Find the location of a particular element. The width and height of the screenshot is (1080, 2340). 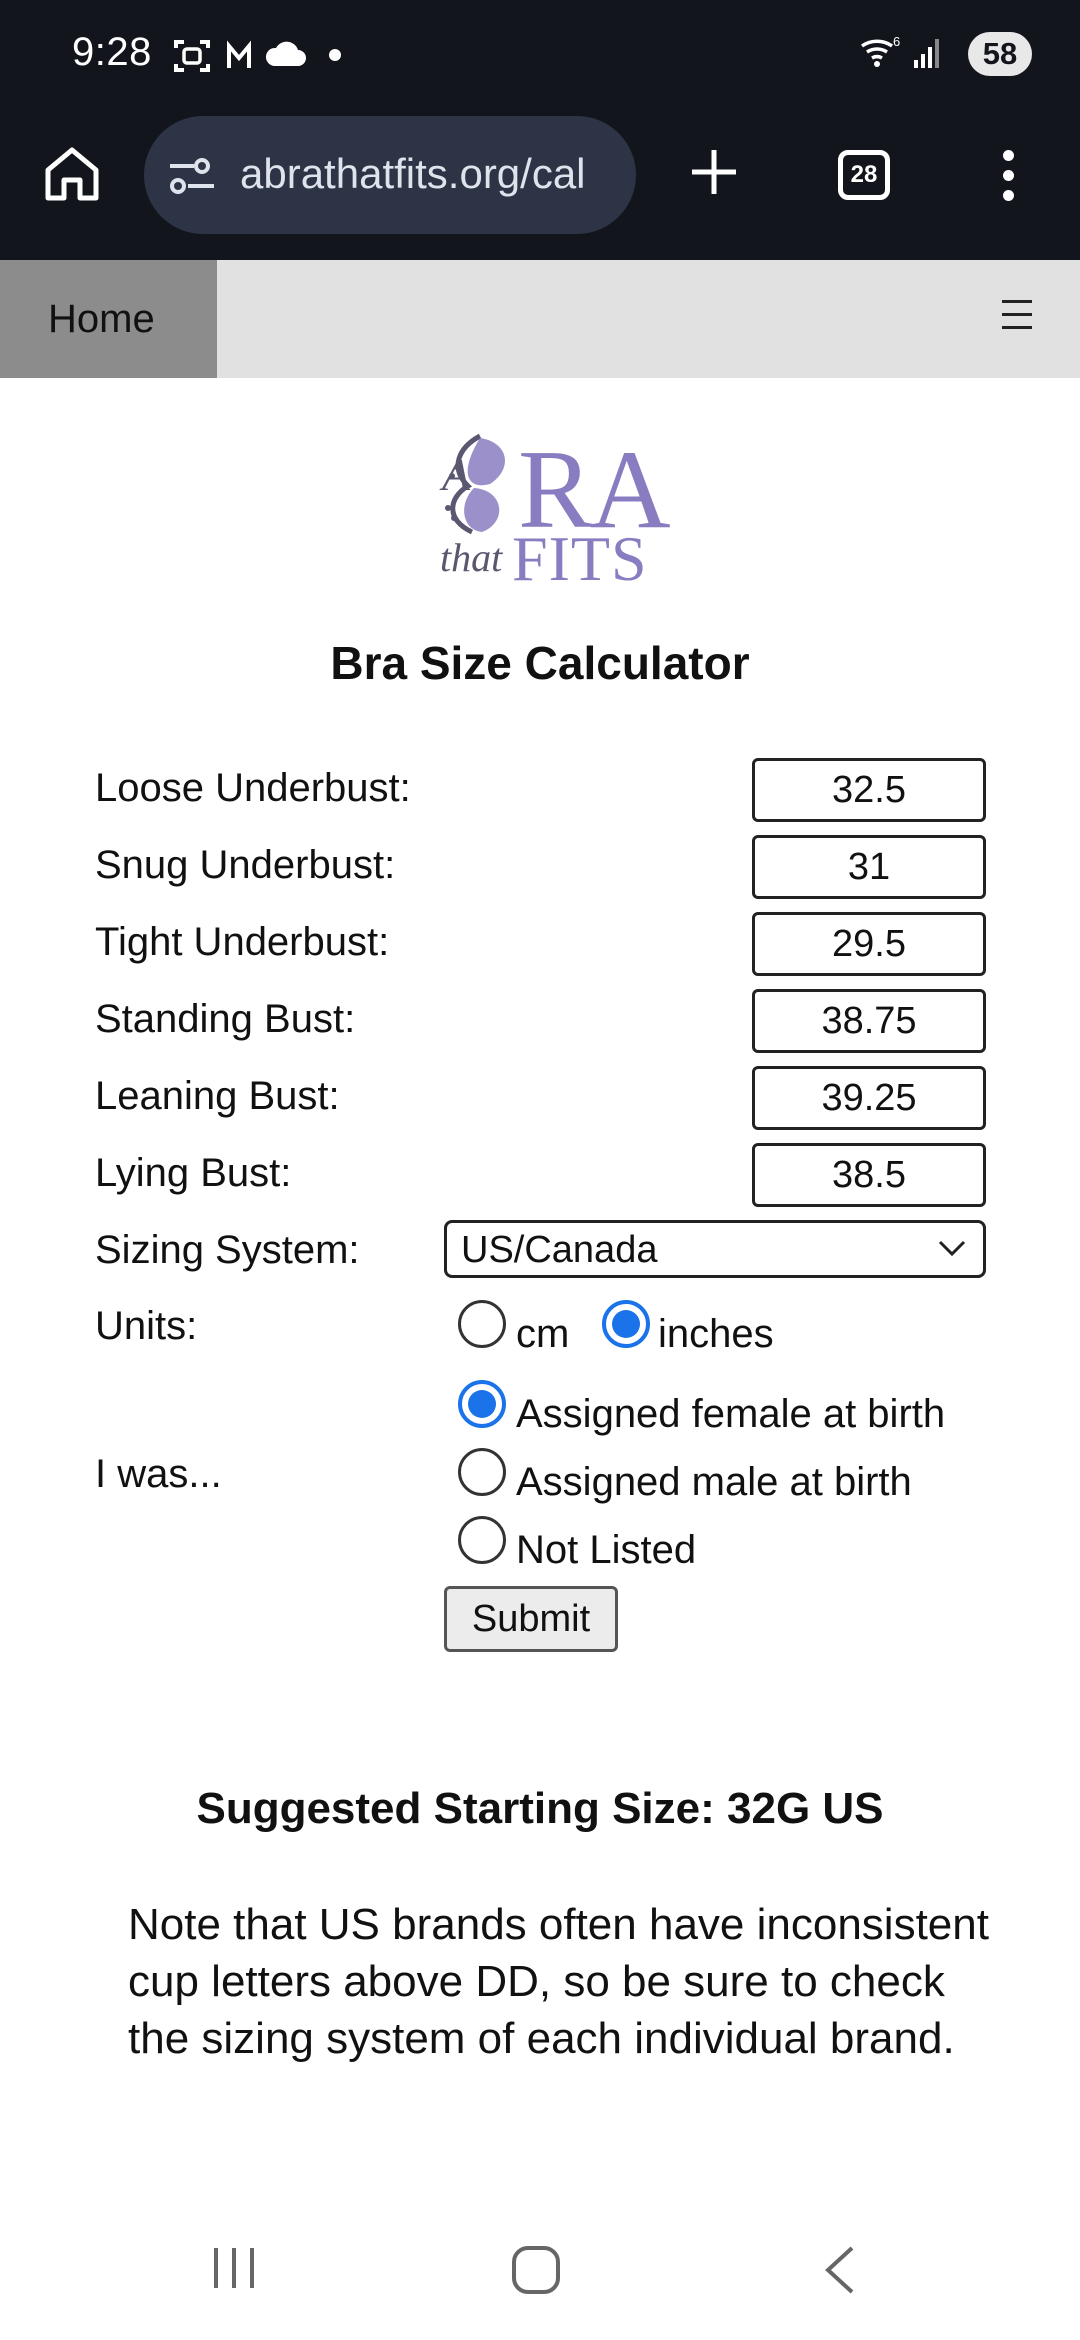

snug-underbust-input is located at coordinates (869, 867).